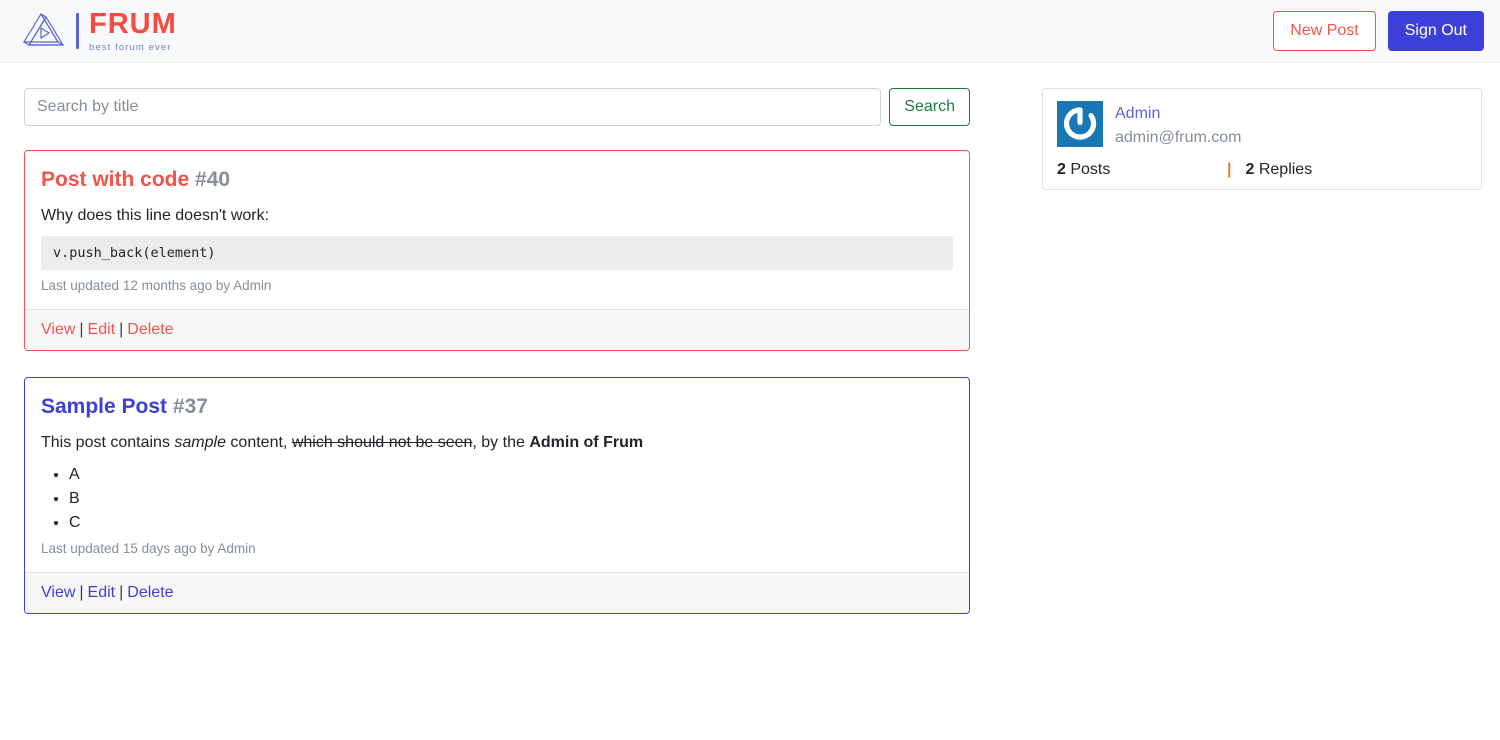  What do you see at coordinates (1330, 170) in the screenshot?
I see `replies-stat: 2 Replies` at bounding box center [1330, 170].